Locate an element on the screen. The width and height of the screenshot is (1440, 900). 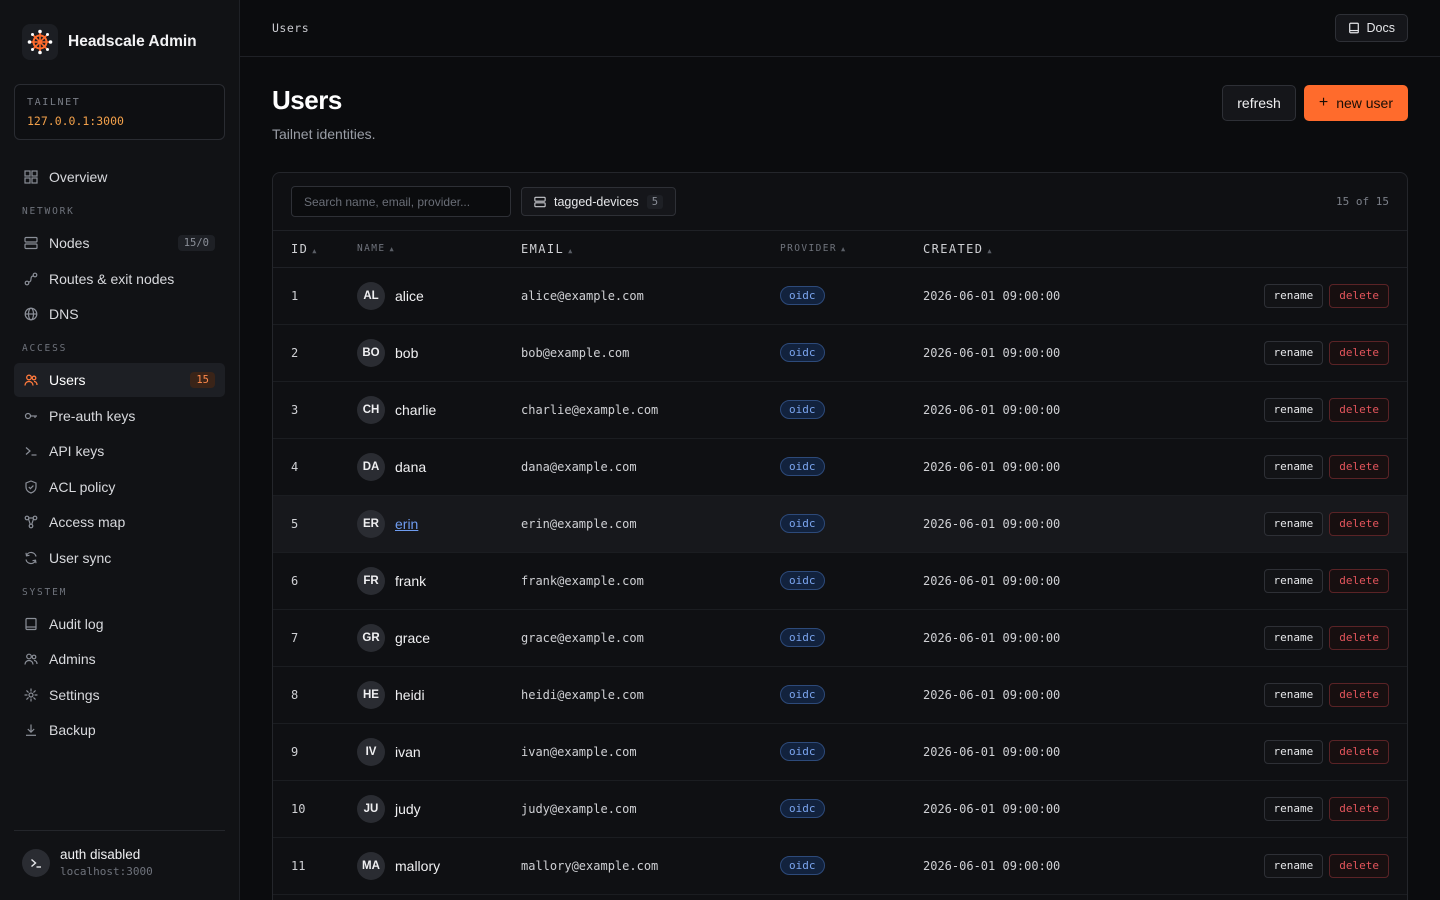
sidebar-item-api-keys: API keys is located at coordinates (119, 451).